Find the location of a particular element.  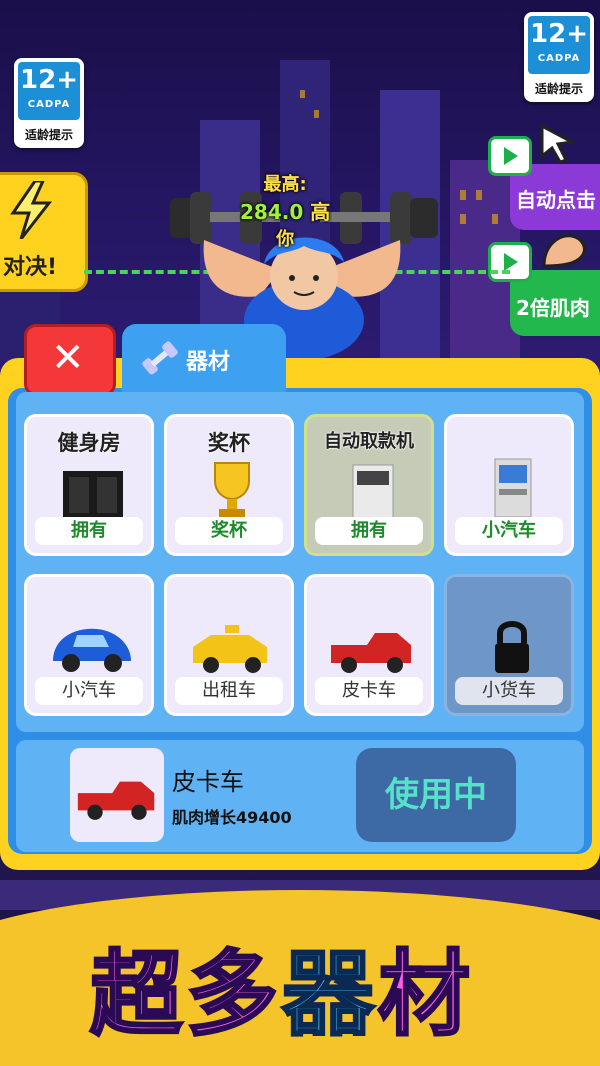

lock-icon is located at coordinates (512, 647).